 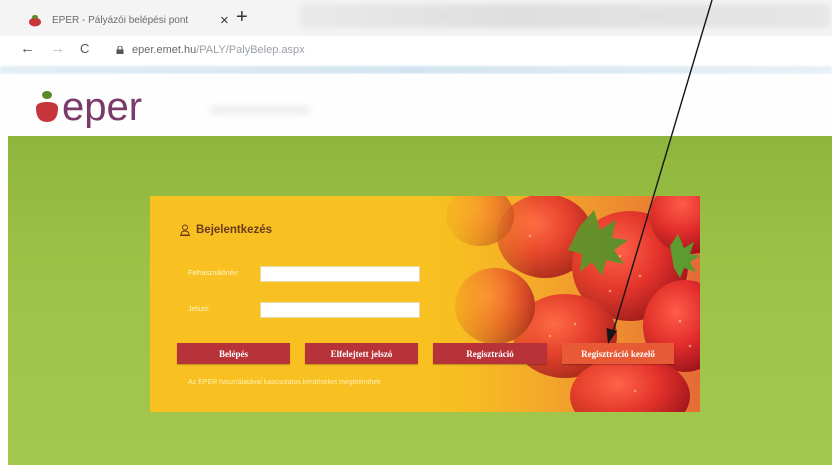 I want to click on login-button: Belépés, so click(x=233, y=353).